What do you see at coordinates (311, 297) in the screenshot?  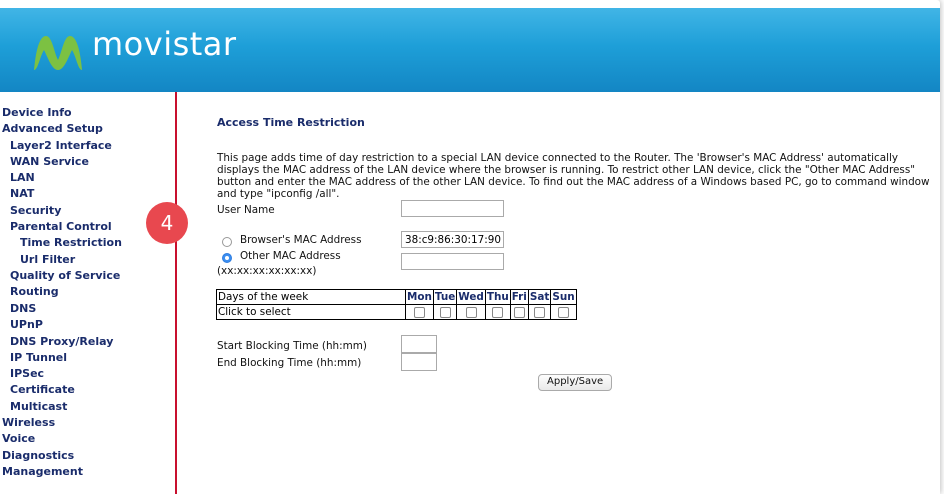 I see `days-header-label: Days of the week` at bounding box center [311, 297].